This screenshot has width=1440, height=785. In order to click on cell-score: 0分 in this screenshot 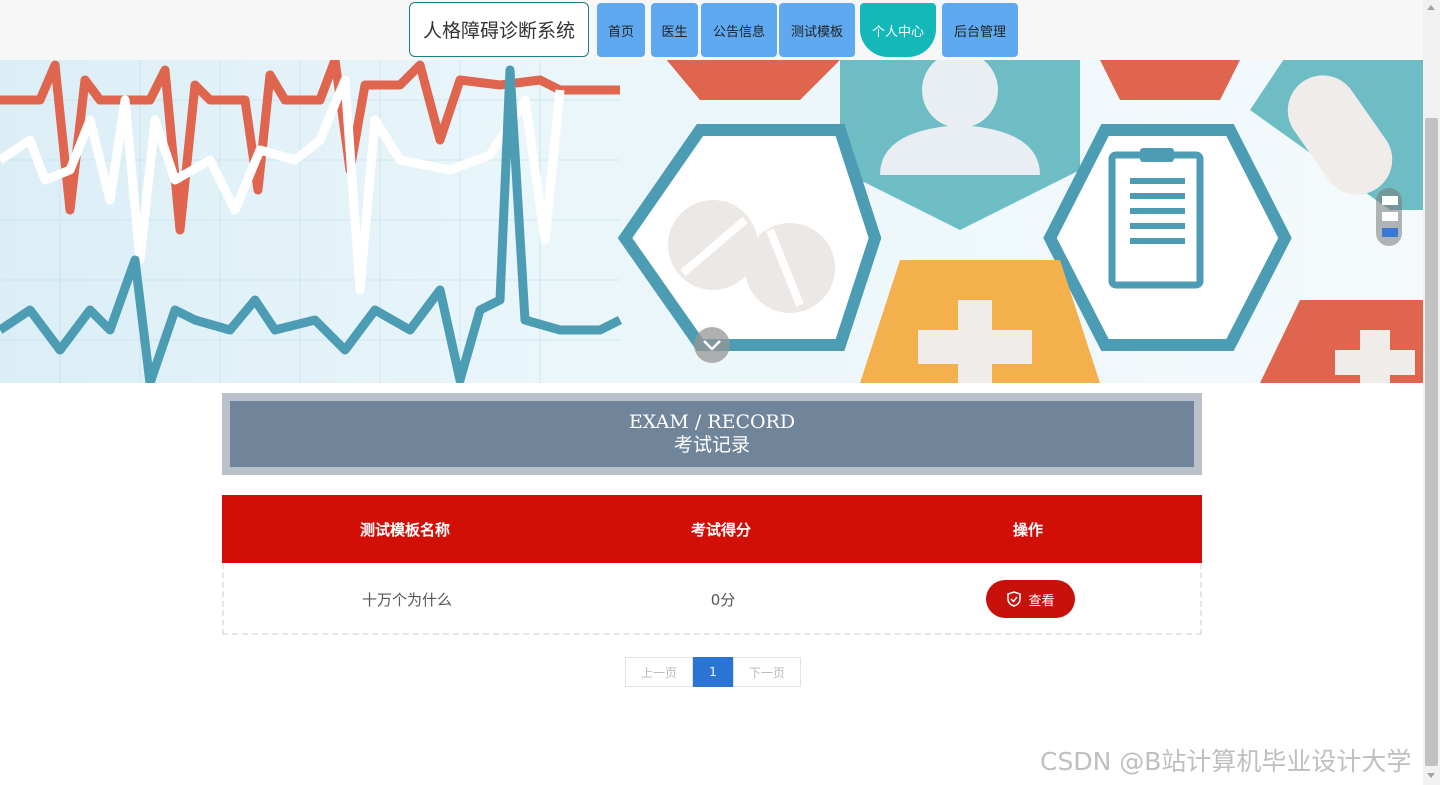, I will do `click(723, 599)`.